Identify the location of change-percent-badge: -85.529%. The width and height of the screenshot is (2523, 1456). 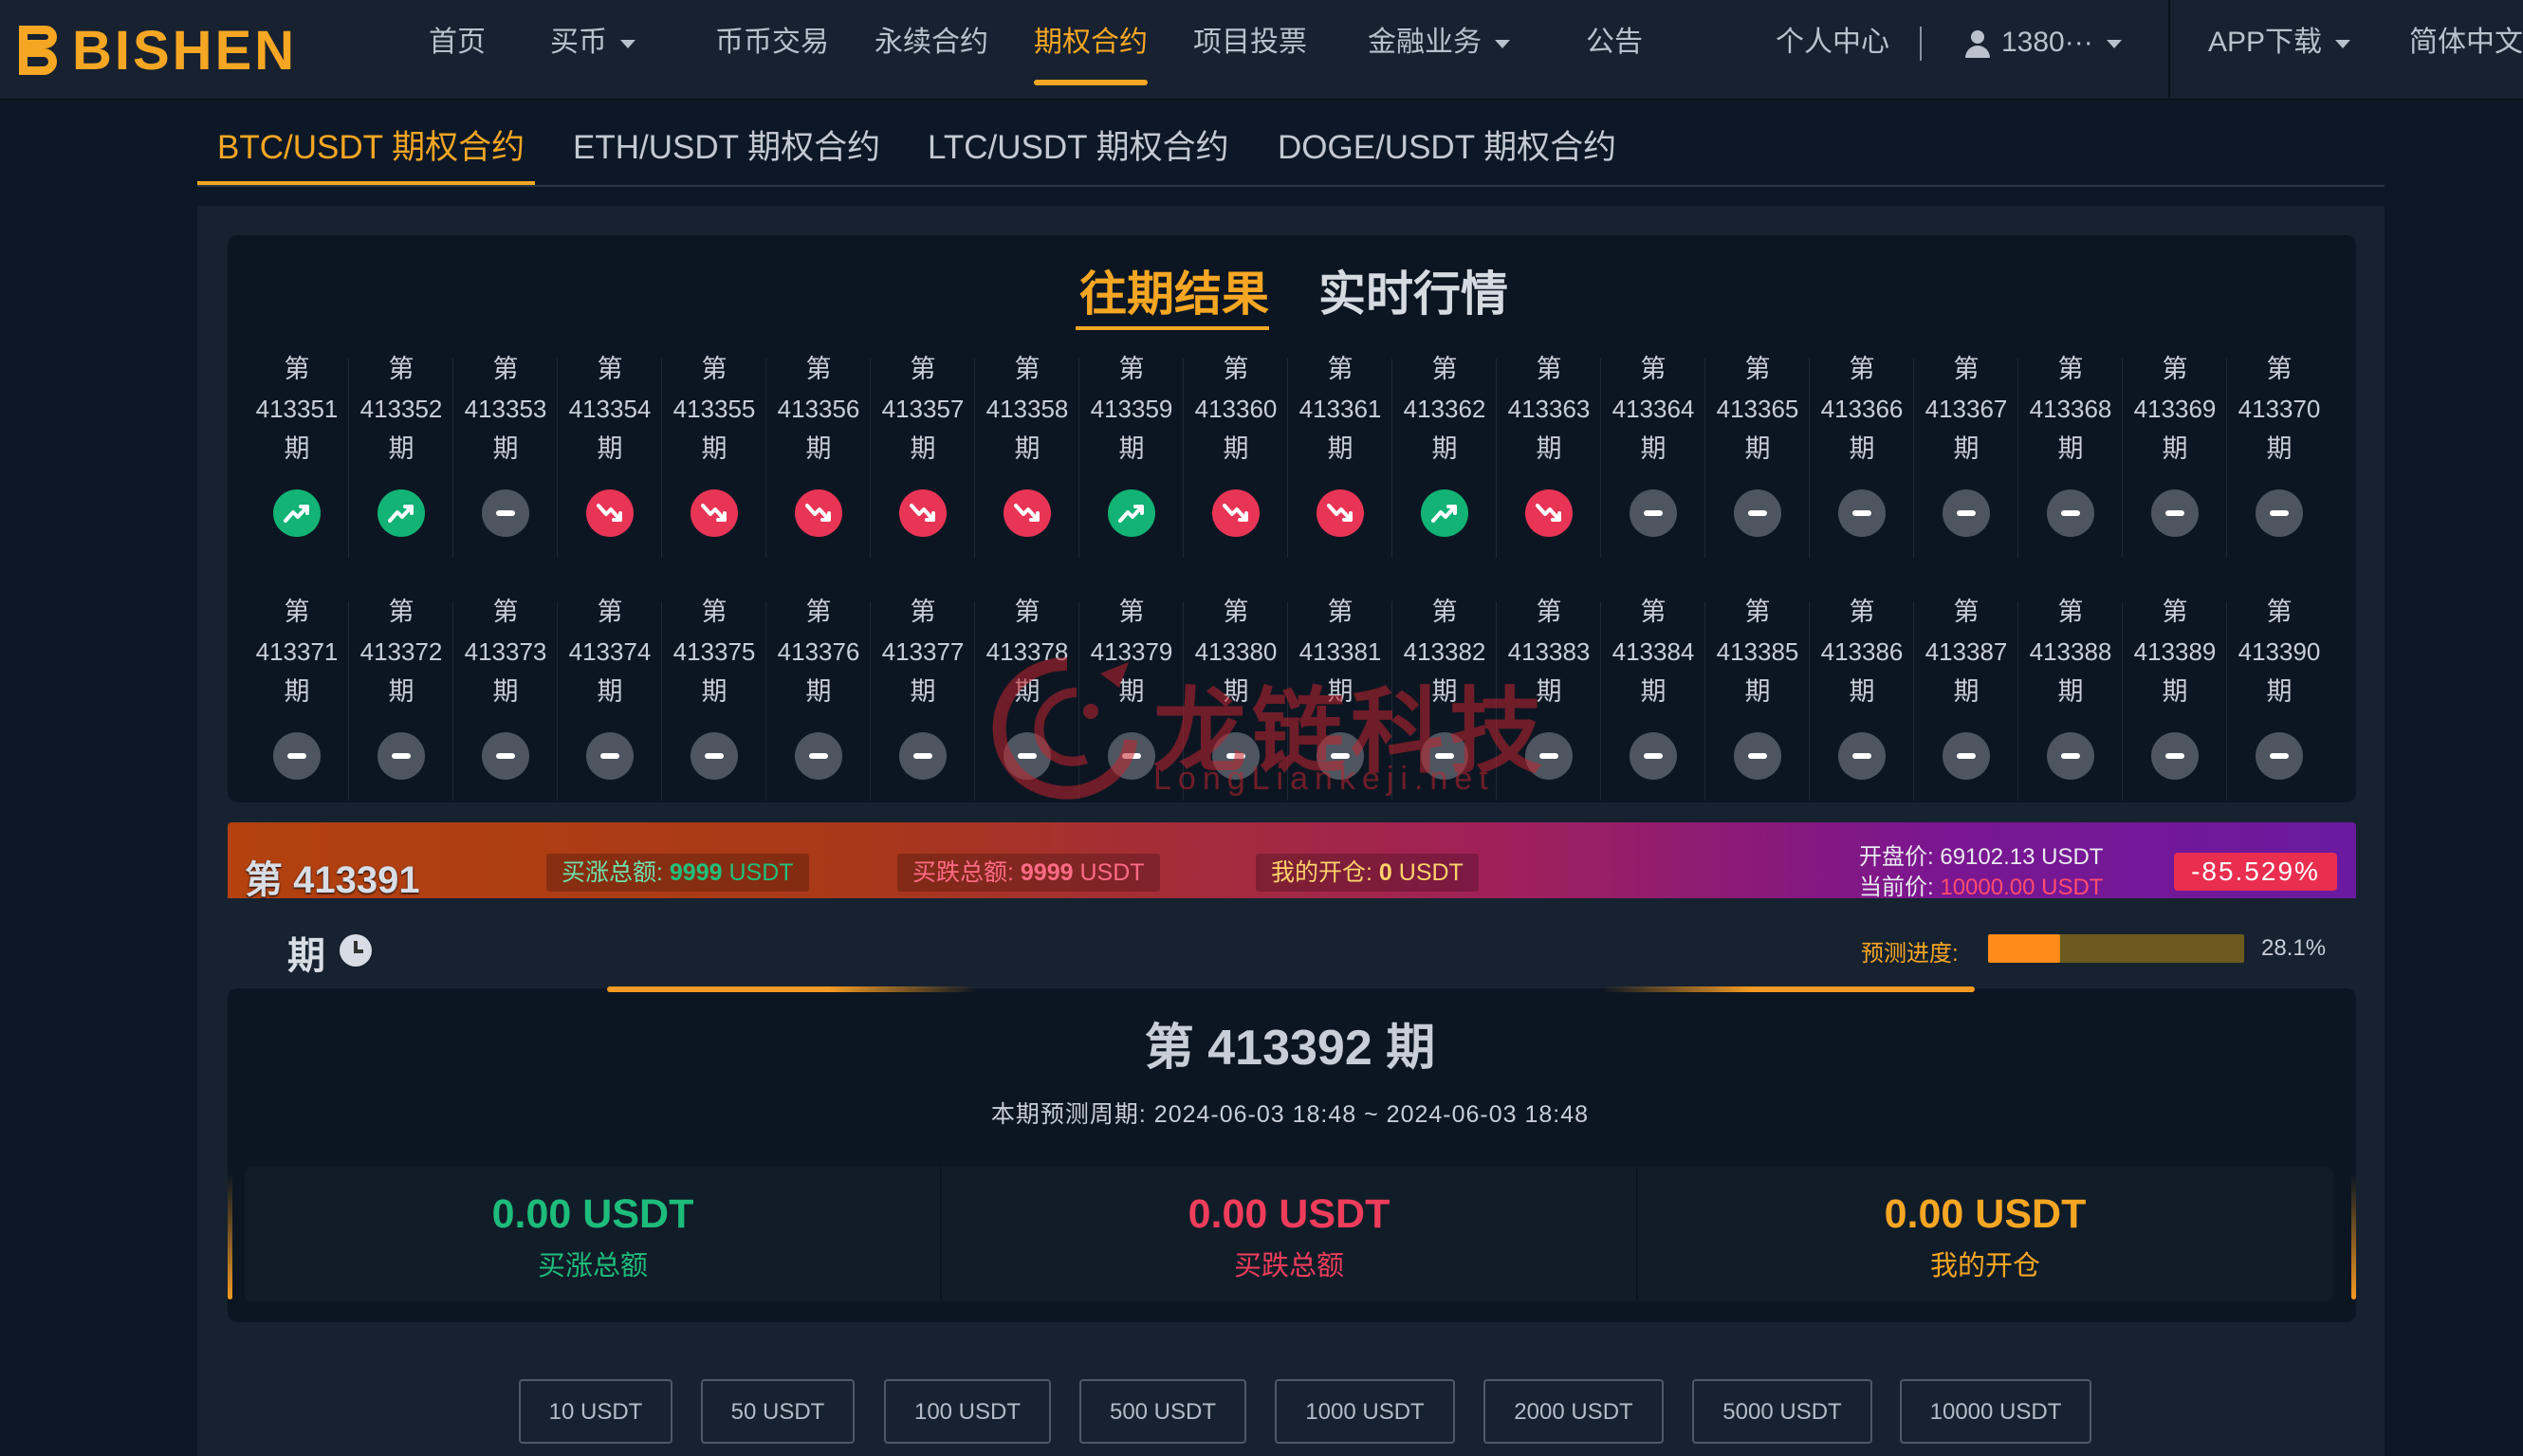
(2255, 872).